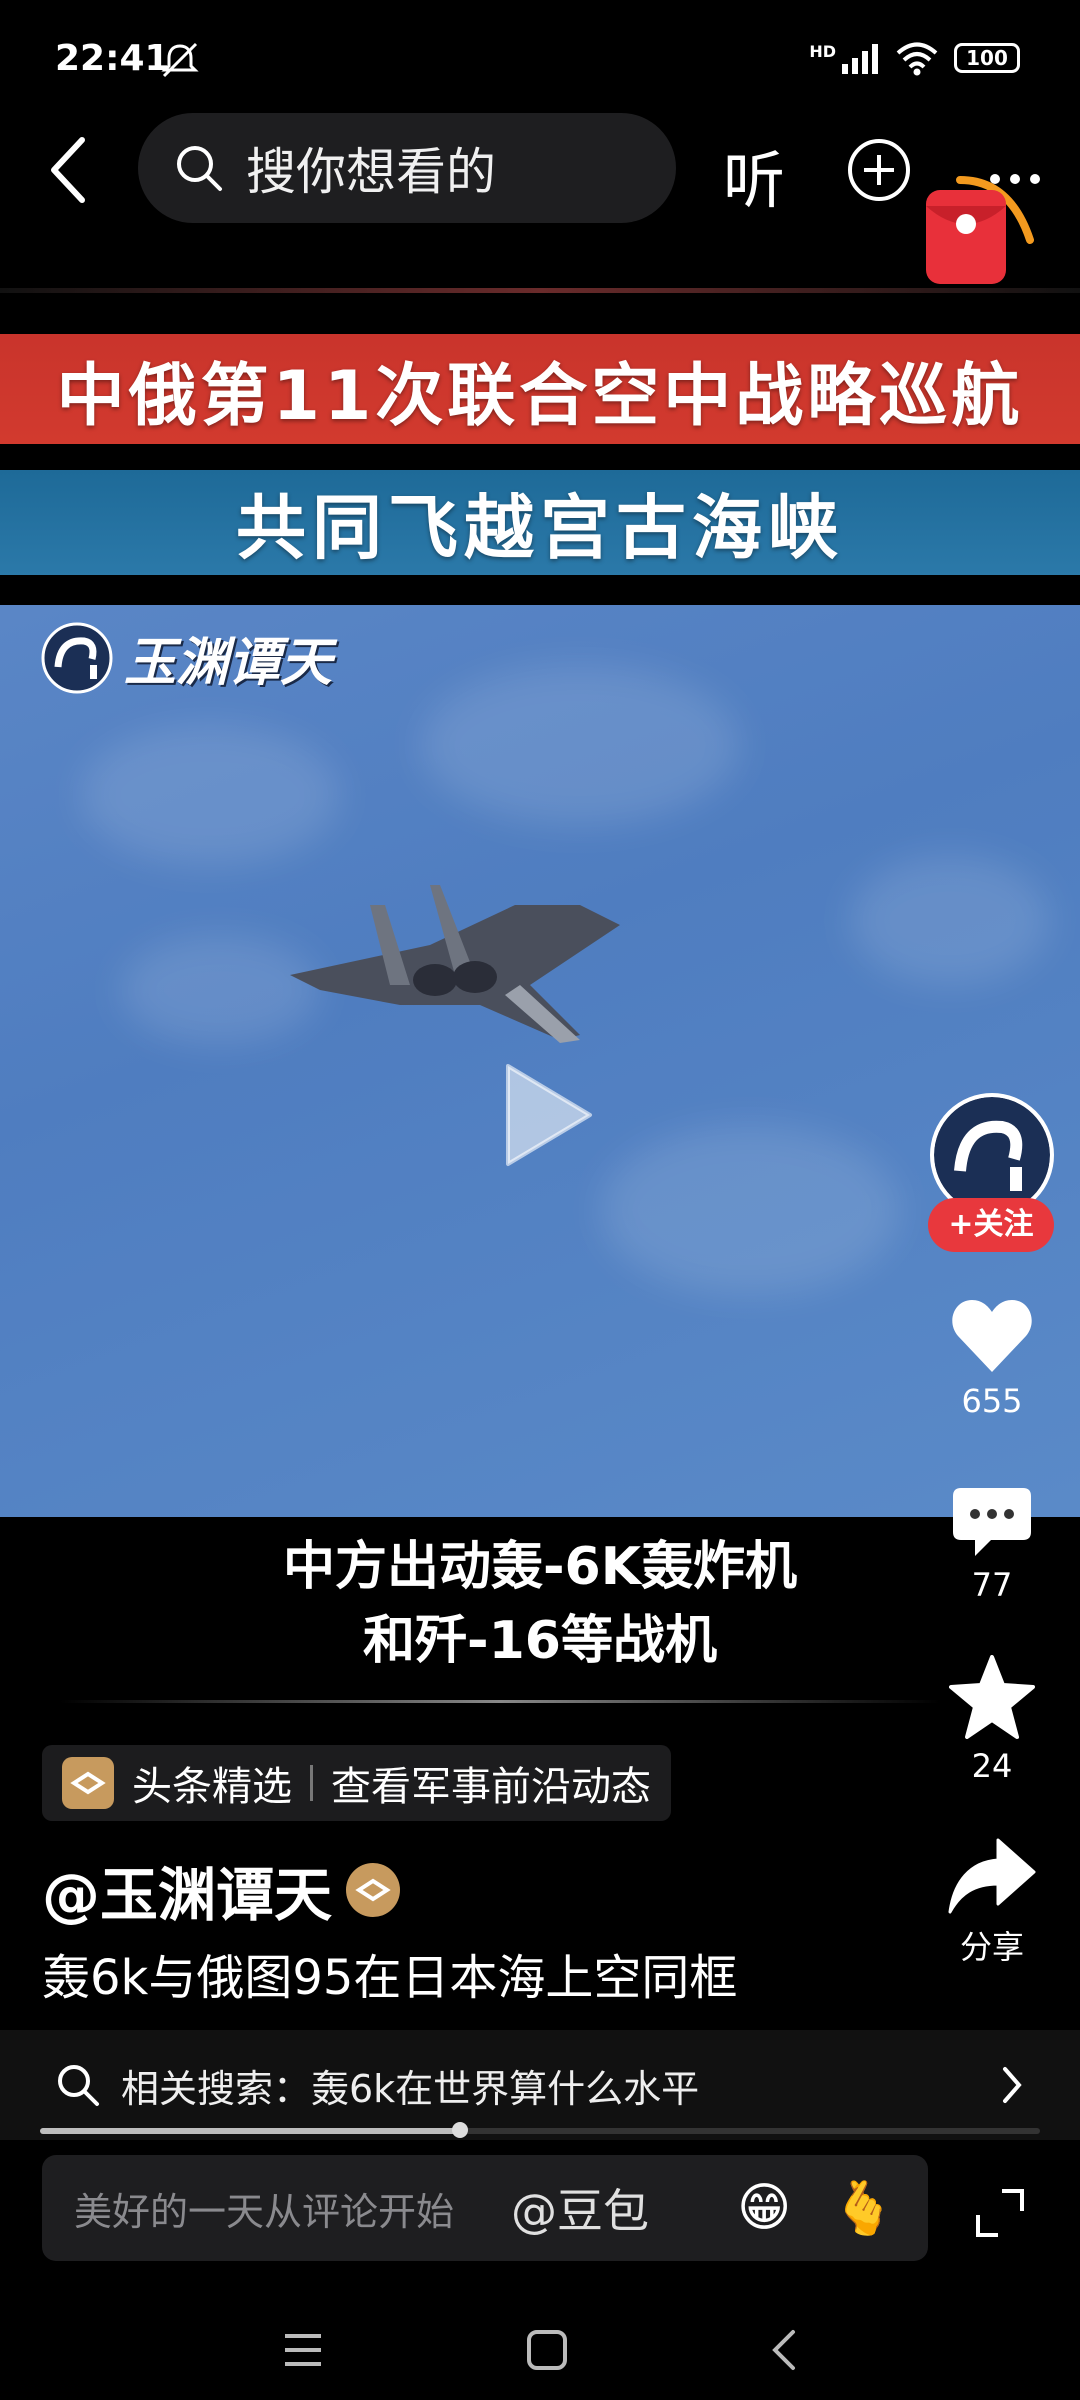 This screenshot has height=2400, width=1080. Describe the element at coordinates (187, 1895) in the screenshot. I see `author-handle: @玉渊谭天` at that location.